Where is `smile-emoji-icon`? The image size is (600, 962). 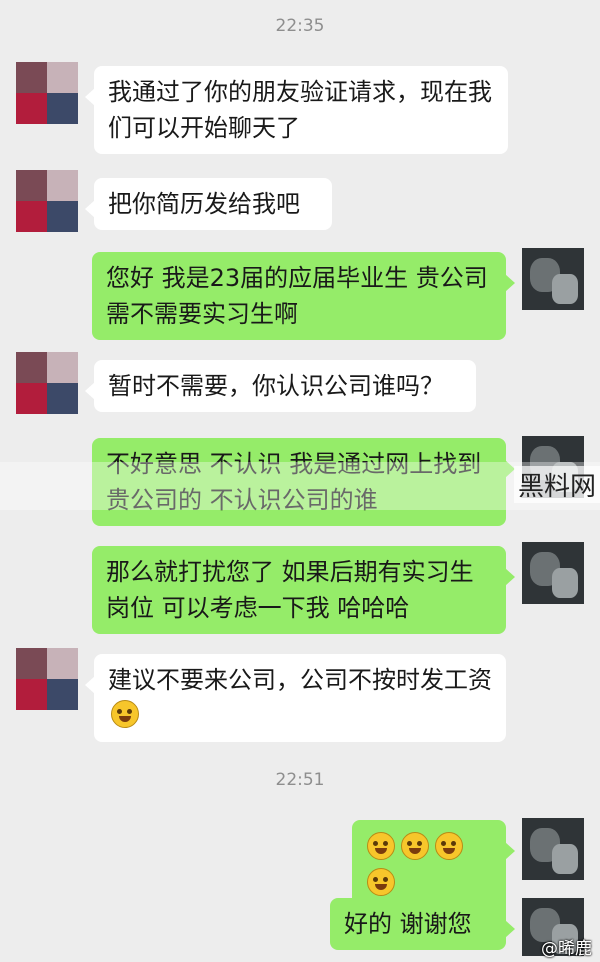 smile-emoji-icon is located at coordinates (125, 714).